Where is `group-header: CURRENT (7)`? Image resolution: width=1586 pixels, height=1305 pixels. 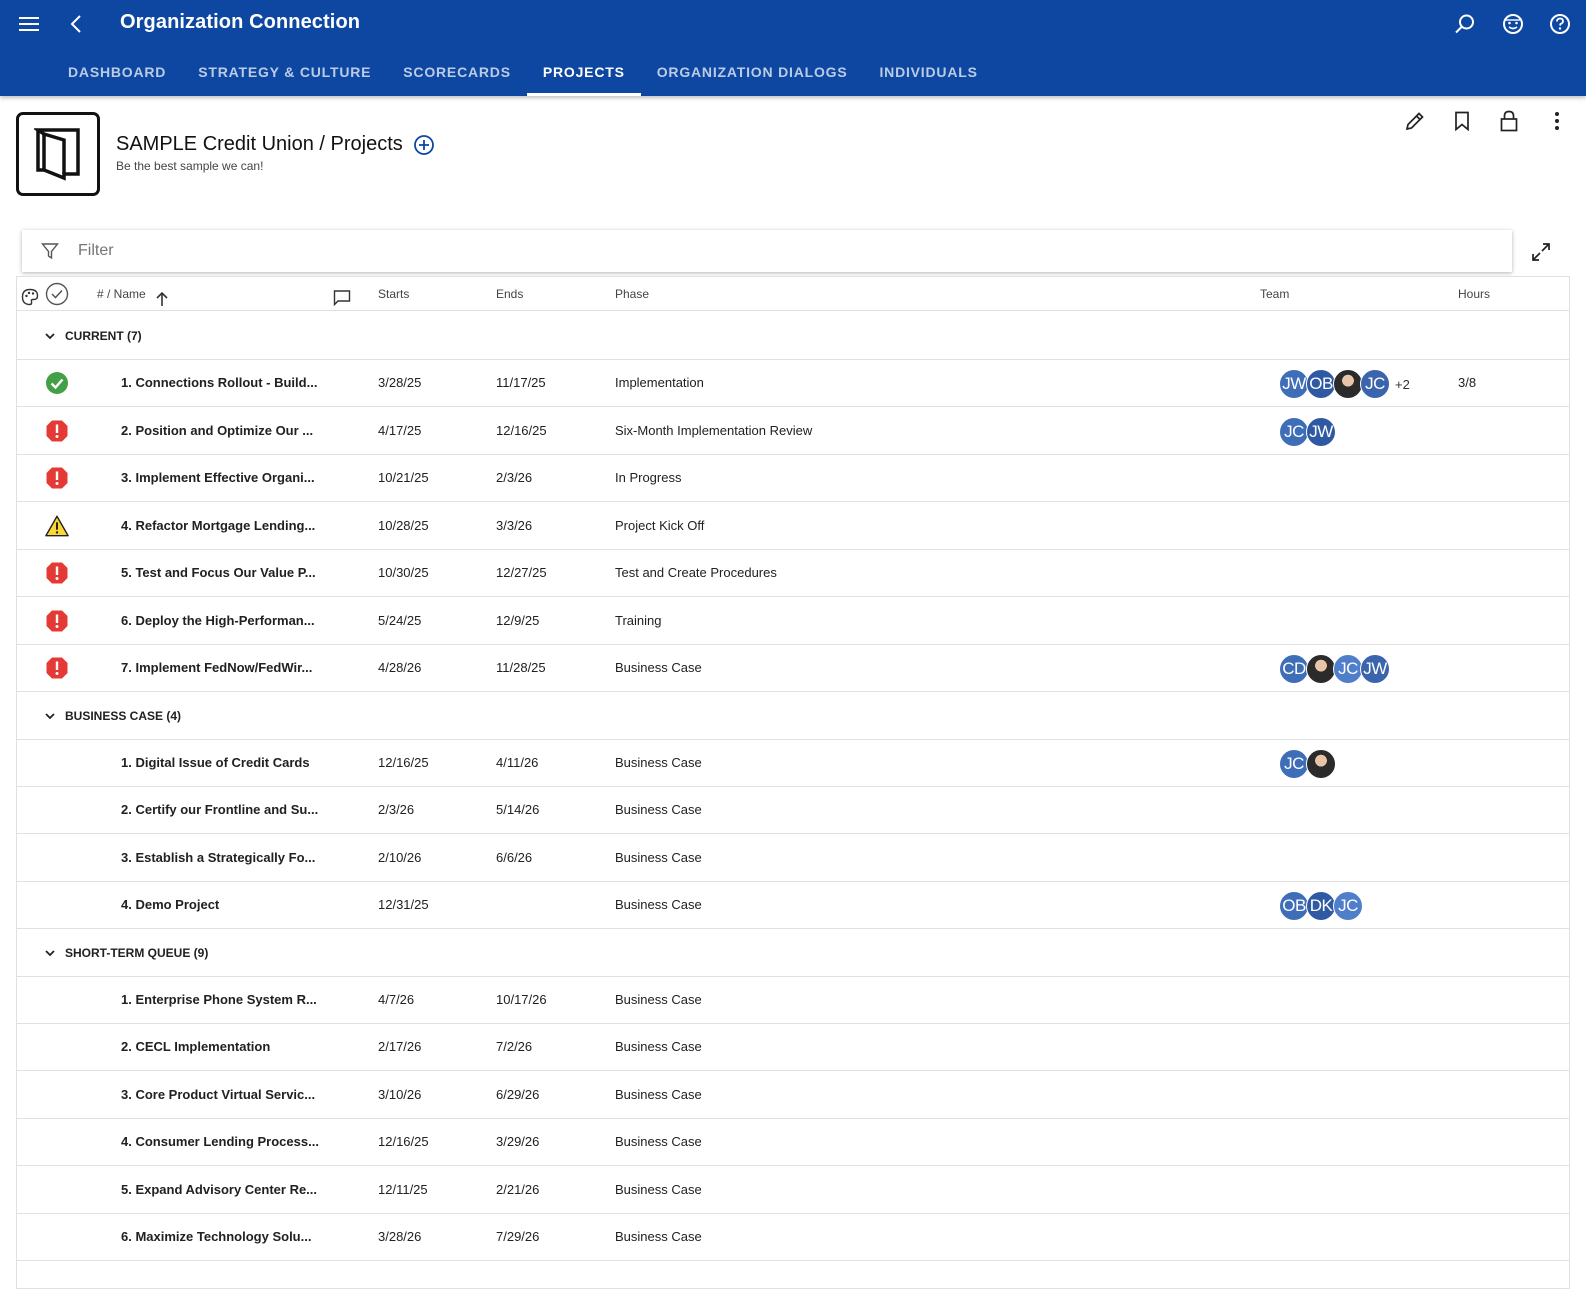 group-header: CURRENT (7) is located at coordinates (793, 336).